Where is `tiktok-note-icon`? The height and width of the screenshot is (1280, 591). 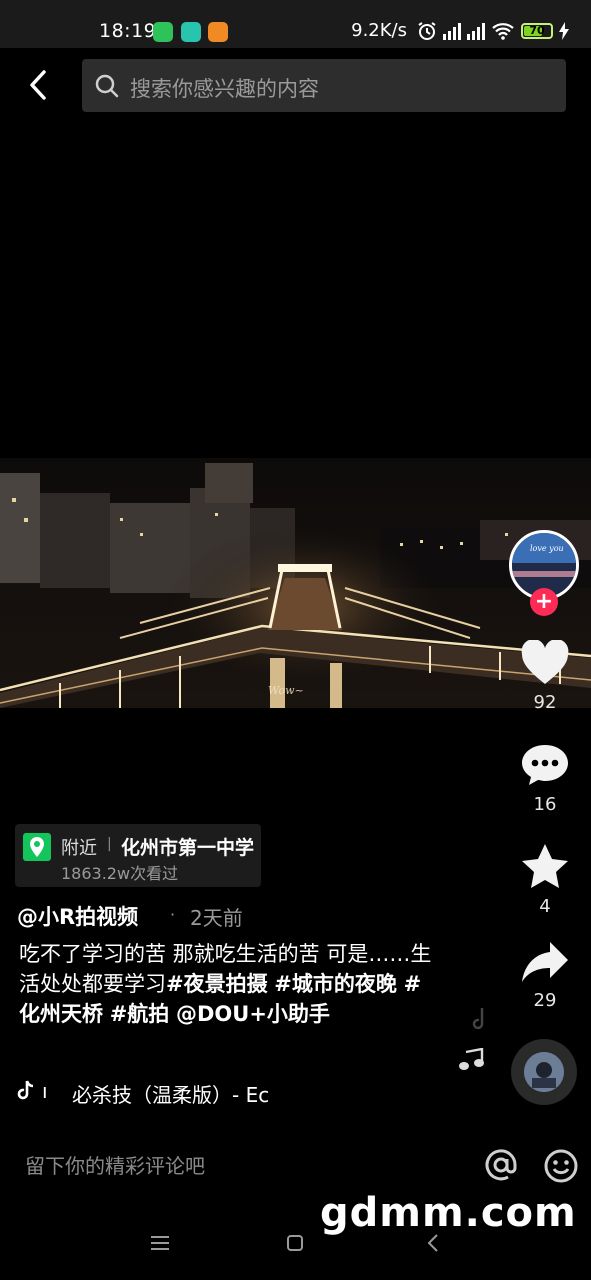 tiktok-note-icon is located at coordinates (25, 1090).